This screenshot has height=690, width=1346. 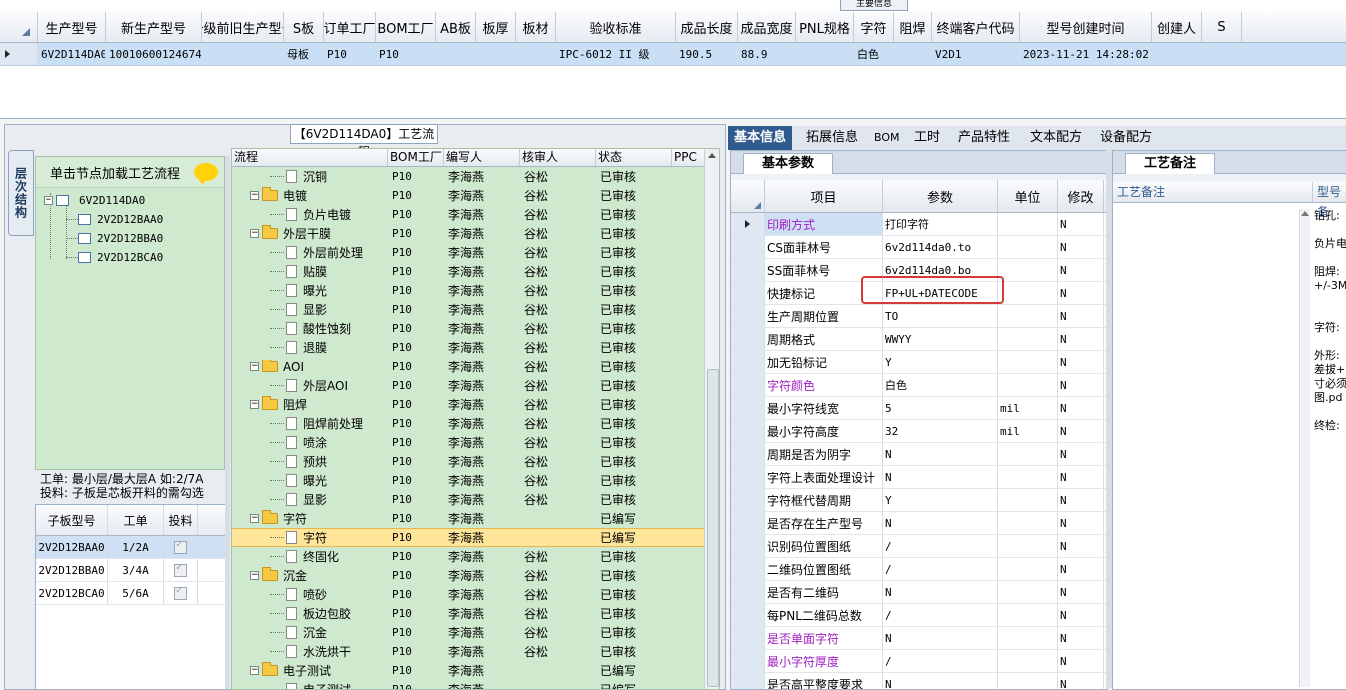 I want to click on param-row: 字符上表面处理设计 N N, so click(x=919, y=477).